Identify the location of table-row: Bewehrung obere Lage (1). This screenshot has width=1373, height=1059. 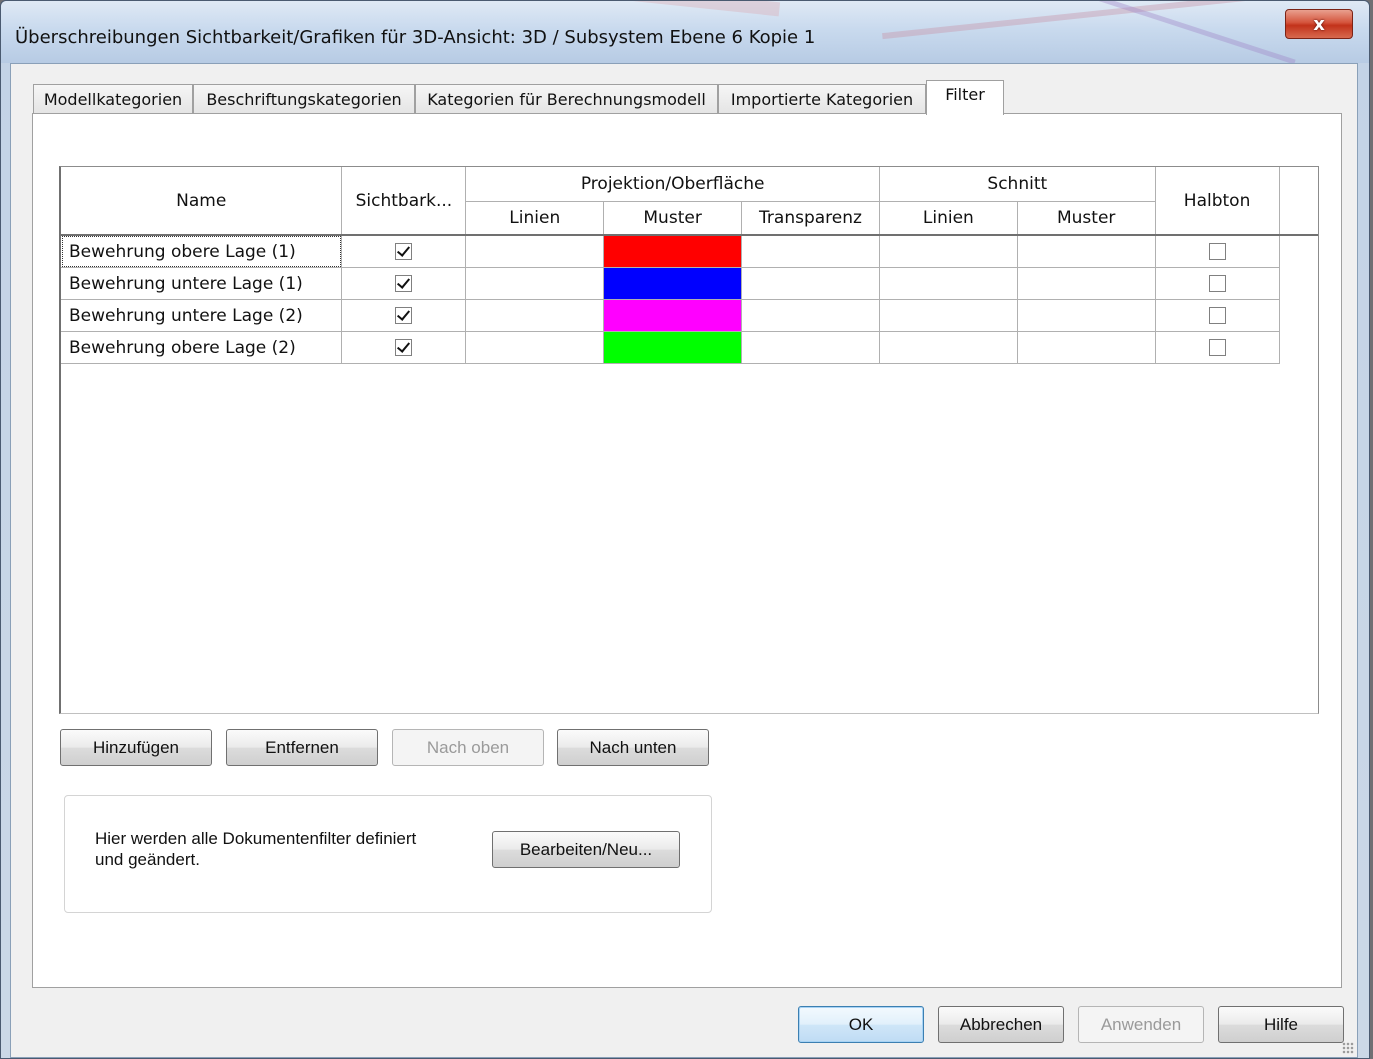
(689, 251).